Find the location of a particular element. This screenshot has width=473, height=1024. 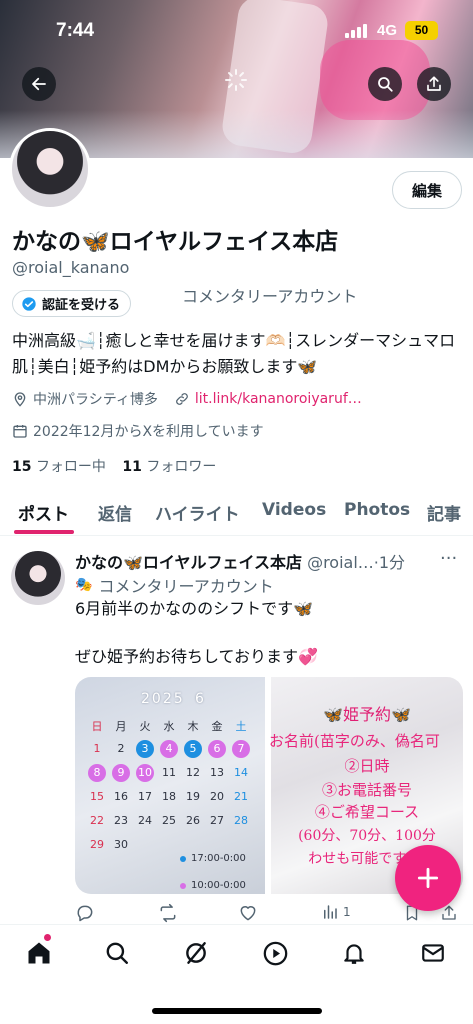

legend-label: 10:00-0:00 is located at coordinates (218, 885).